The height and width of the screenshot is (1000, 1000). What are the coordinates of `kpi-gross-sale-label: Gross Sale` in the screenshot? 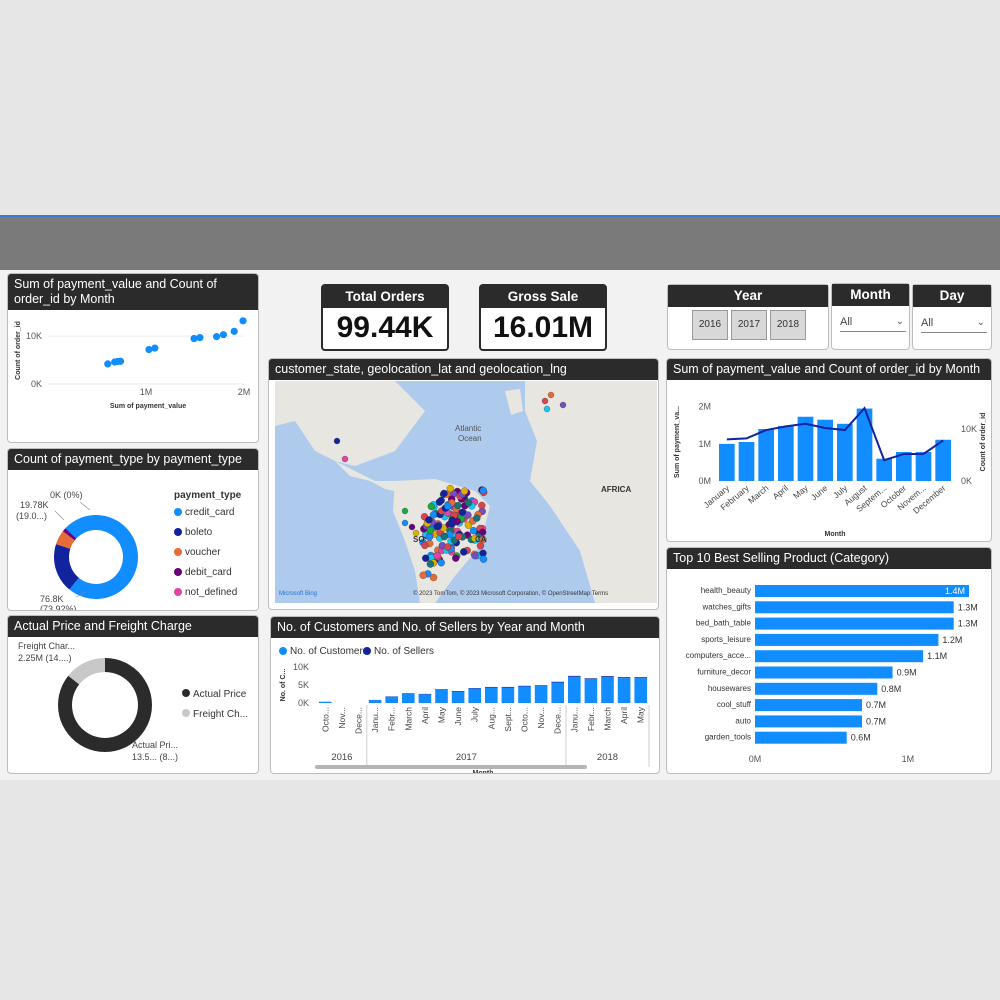 It's located at (543, 297).